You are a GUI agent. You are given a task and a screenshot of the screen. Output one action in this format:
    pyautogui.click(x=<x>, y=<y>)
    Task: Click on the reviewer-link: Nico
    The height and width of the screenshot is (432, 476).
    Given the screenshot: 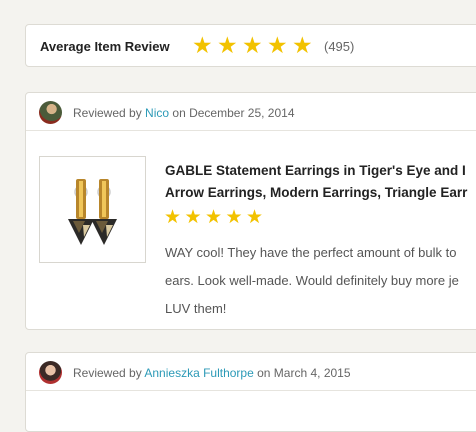 What is the action you would take?
    pyautogui.click(x=157, y=113)
    